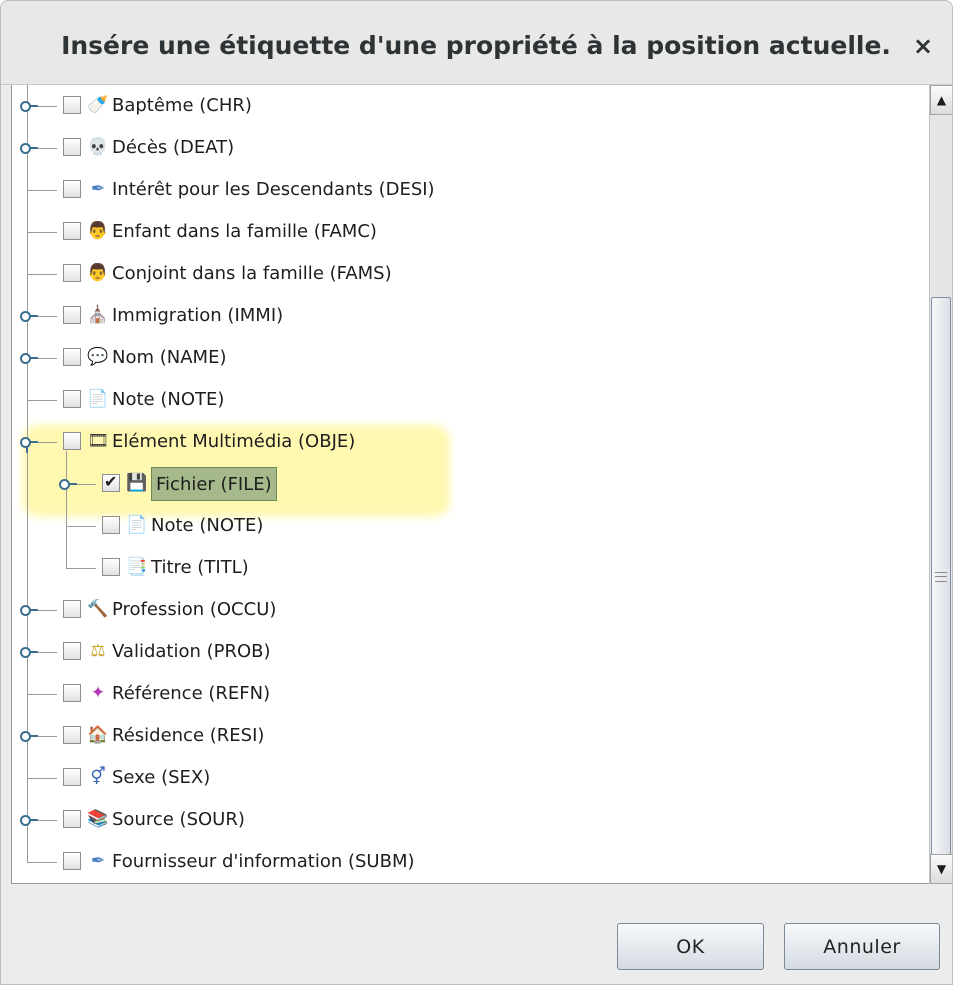  I want to click on tree-child-row: 📄 Note (NOTE), so click(470, 526).